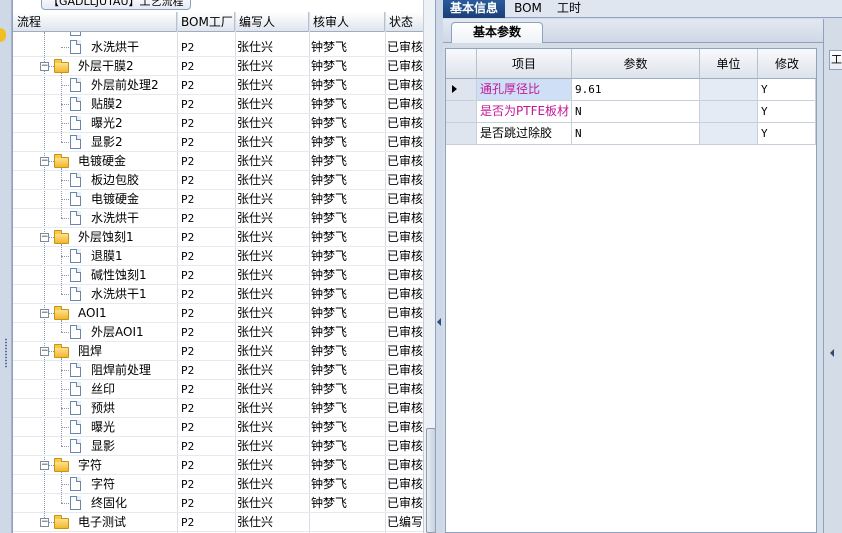 The height and width of the screenshot is (533, 842). What do you see at coordinates (832, 353) in the screenshot?
I see `expand-right-arrow-icon` at bounding box center [832, 353].